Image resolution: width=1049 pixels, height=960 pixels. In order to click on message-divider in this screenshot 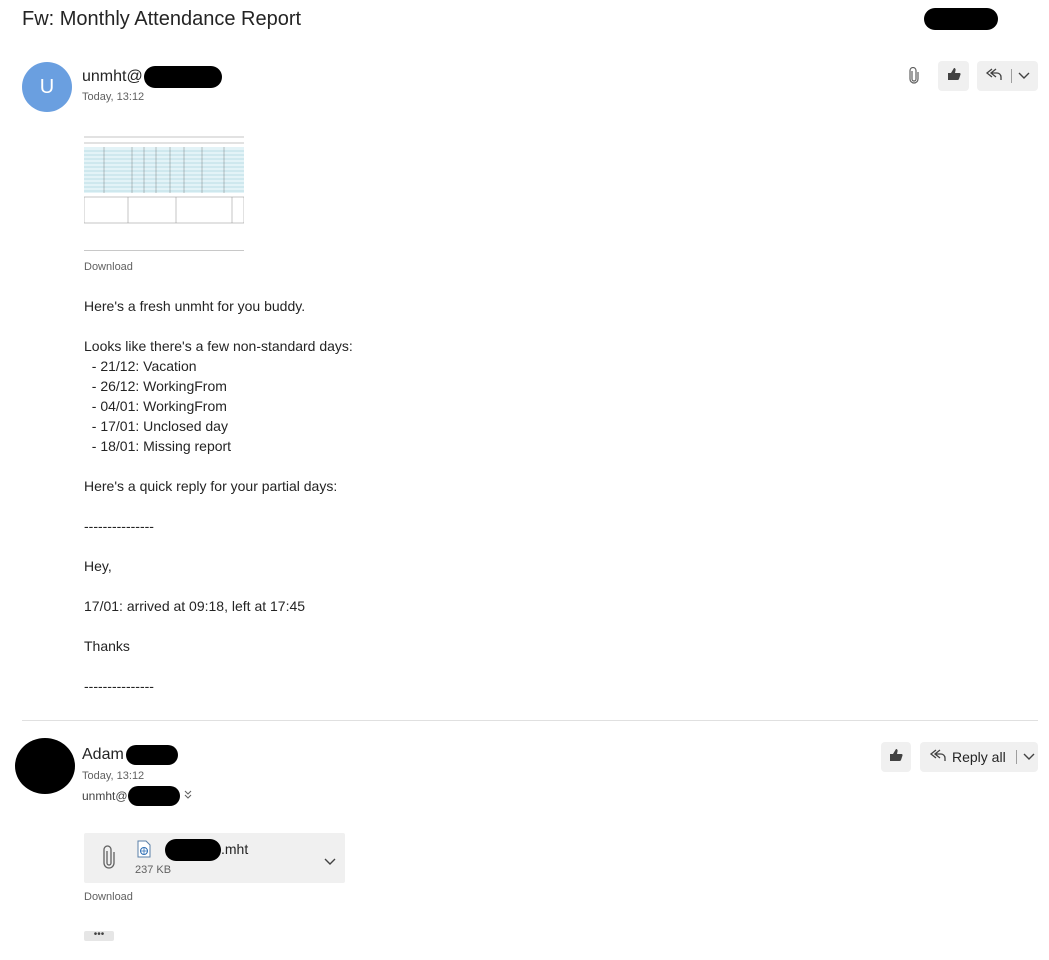, I will do `click(530, 720)`.